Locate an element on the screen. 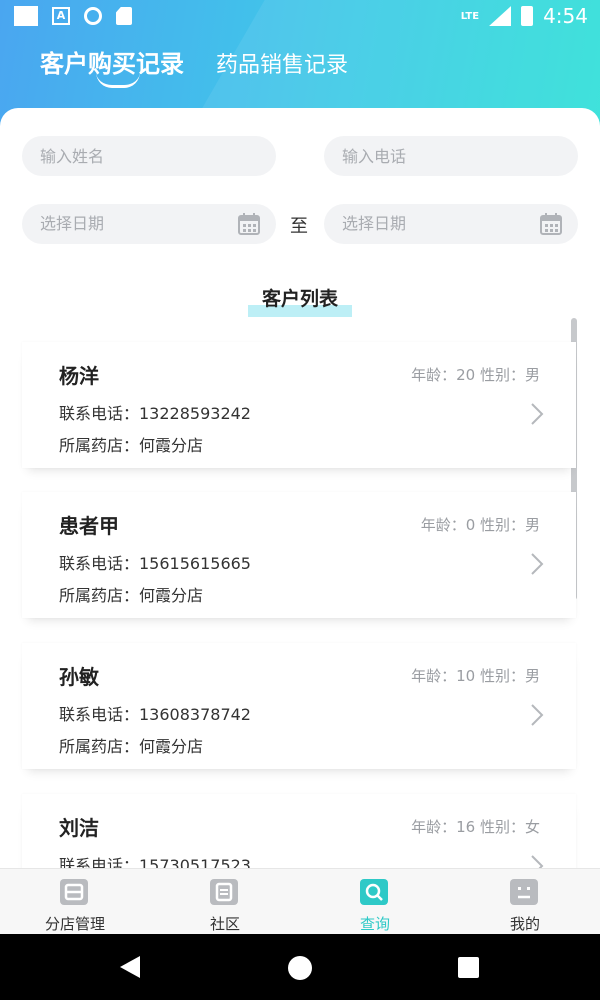 The width and height of the screenshot is (600, 1000). nav-community: 社区 is located at coordinates (225, 902).